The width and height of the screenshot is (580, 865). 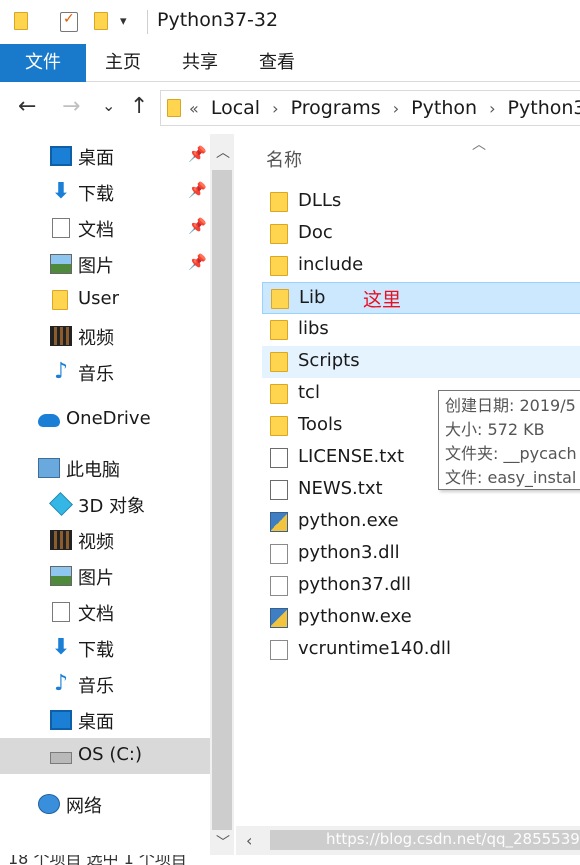 I want to click on file-row-include: include, so click(x=421, y=266).